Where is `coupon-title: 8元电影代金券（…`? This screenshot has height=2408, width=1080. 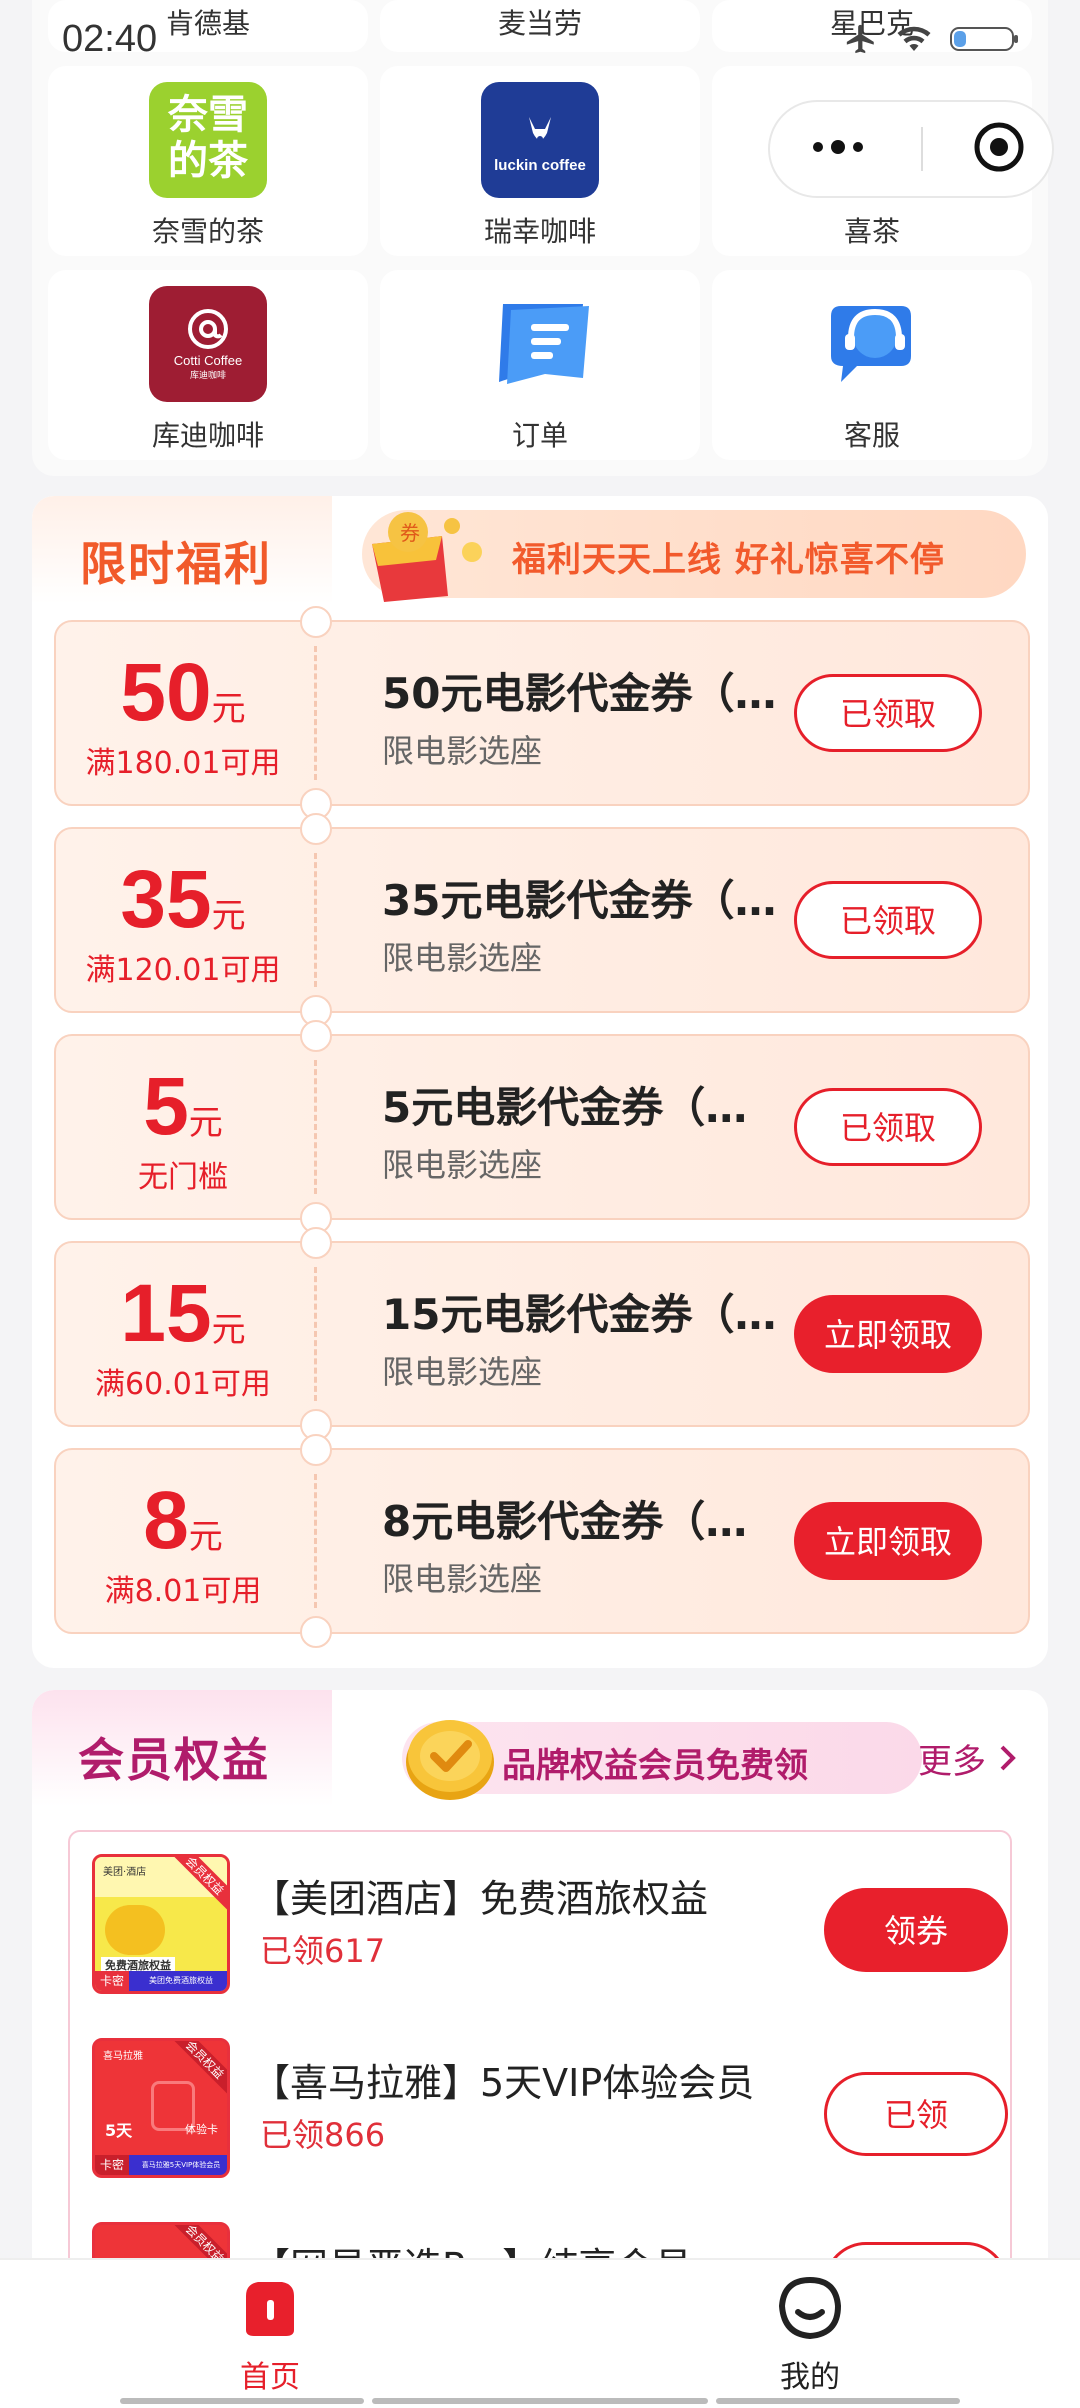
coupon-title: 8元电影代金券（… is located at coordinates (565, 1521).